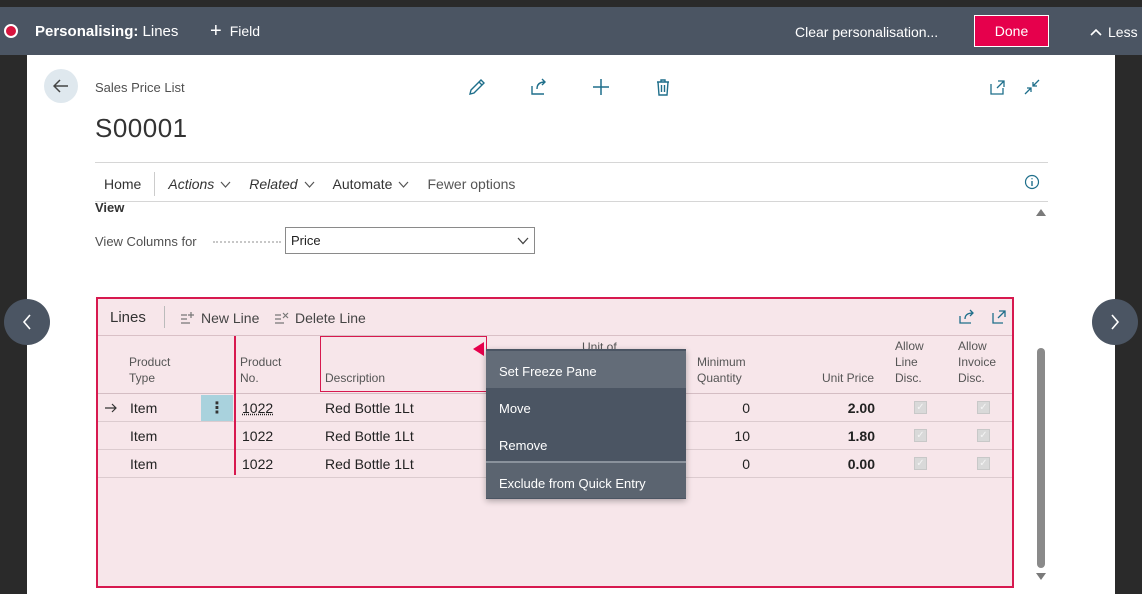  Describe the element at coordinates (216, 31) in the screenshot. I see `plus-icon: +` at that location.